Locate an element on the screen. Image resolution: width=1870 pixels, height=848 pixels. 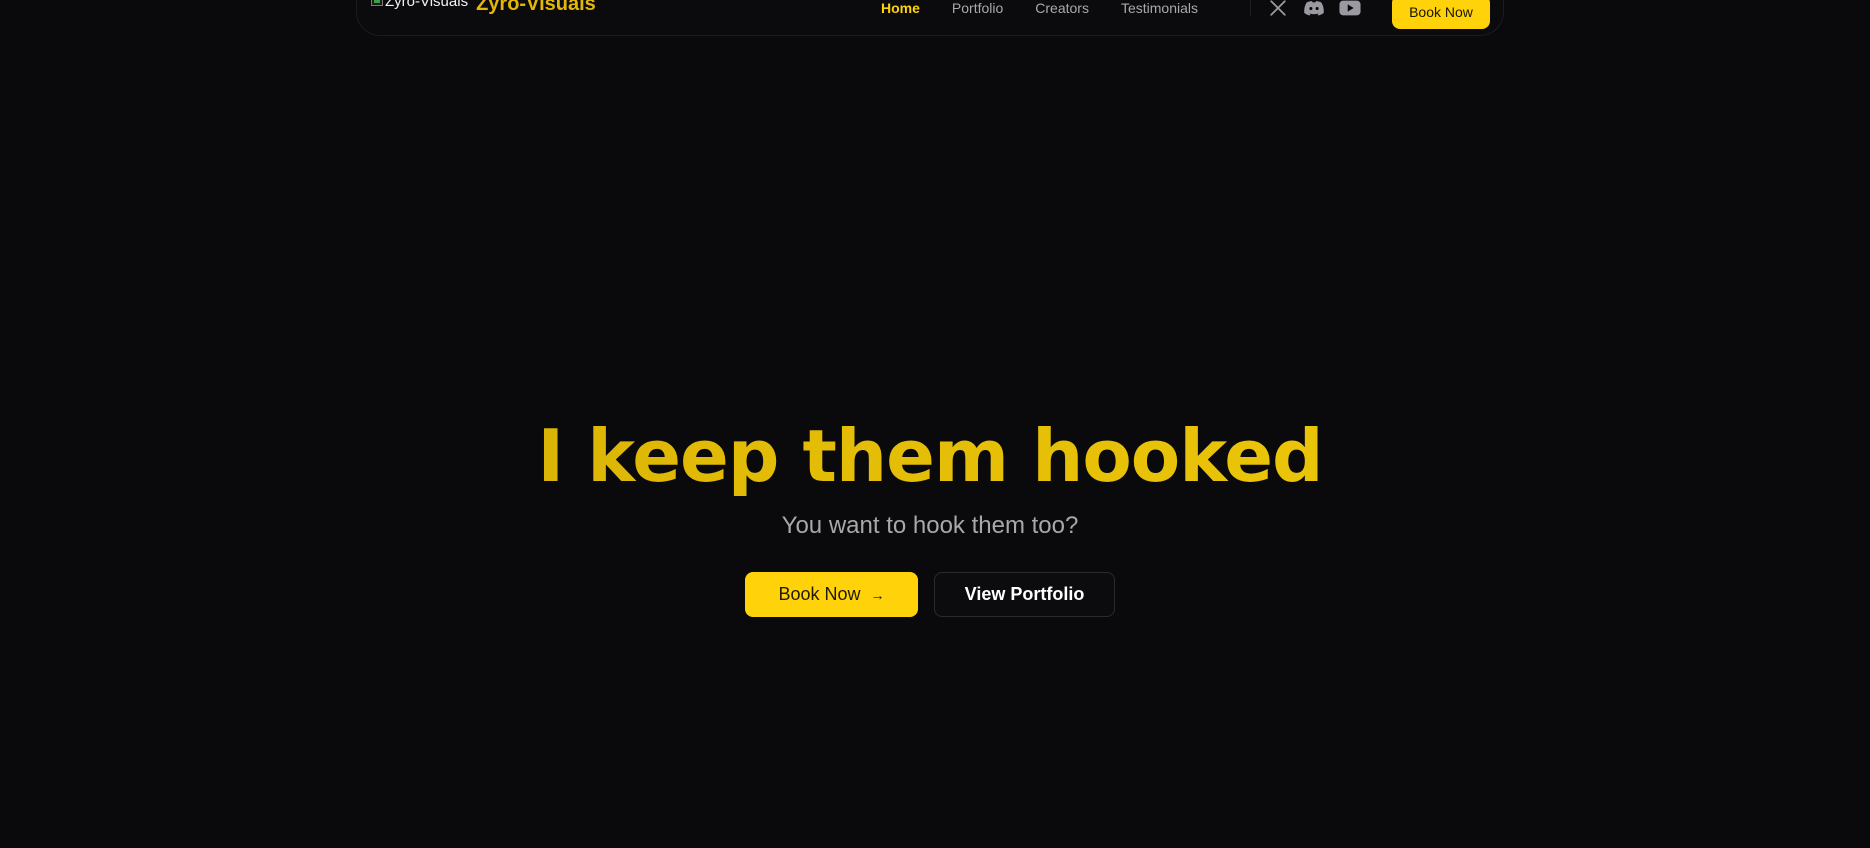
arrow-right-icon: → is located at coordinates (877, 594).